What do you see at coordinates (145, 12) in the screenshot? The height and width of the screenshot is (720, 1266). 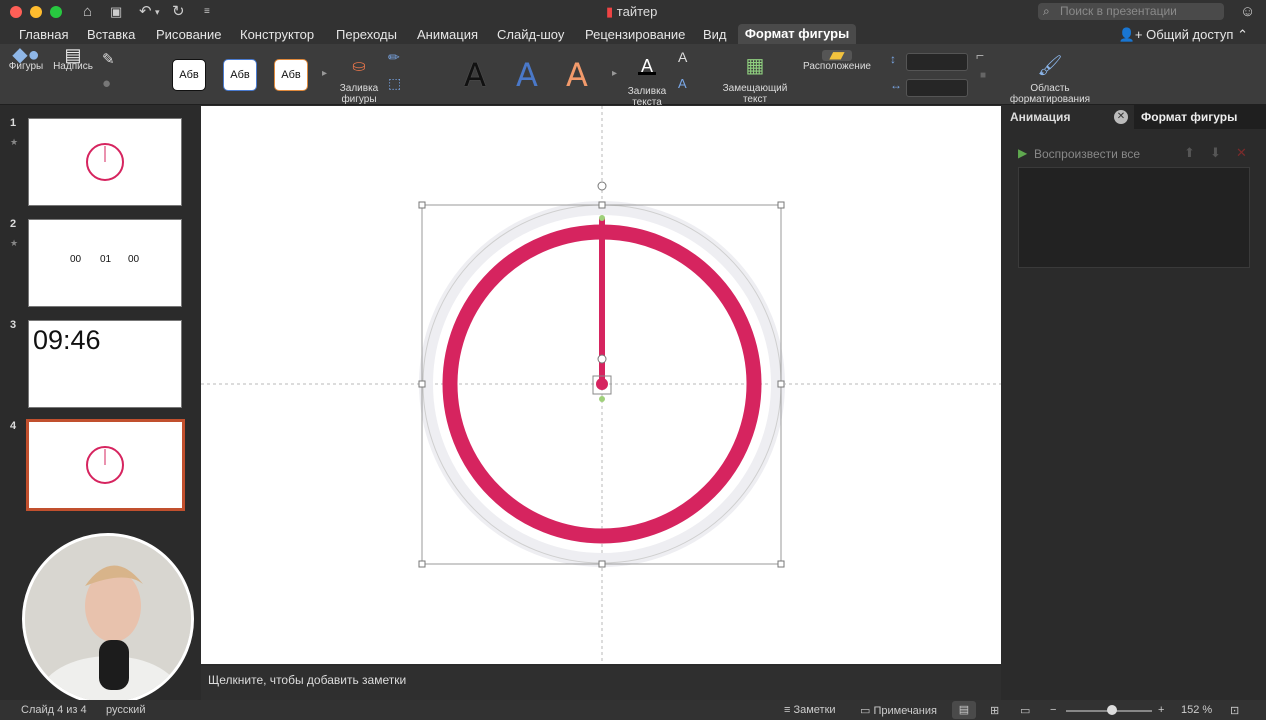 I see `undo-icon: ↶` at bounding box center [145, 12].